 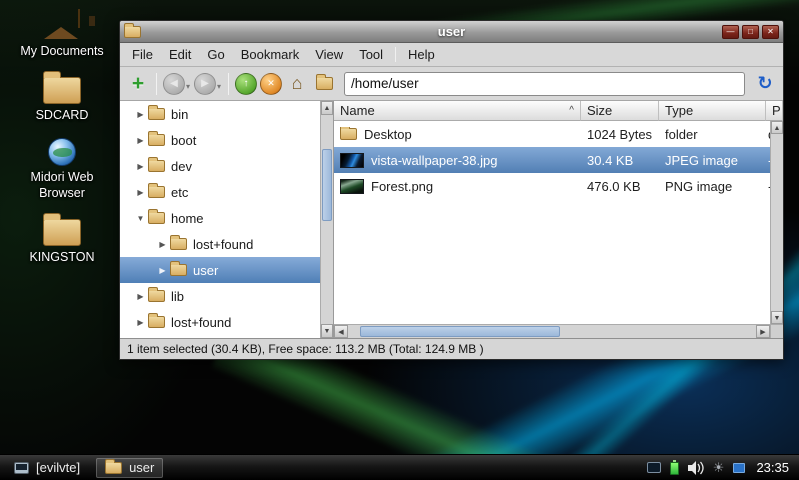 I want to click on desktop-icon-midori: Midori Web Browser, so click(x=62, y=169).